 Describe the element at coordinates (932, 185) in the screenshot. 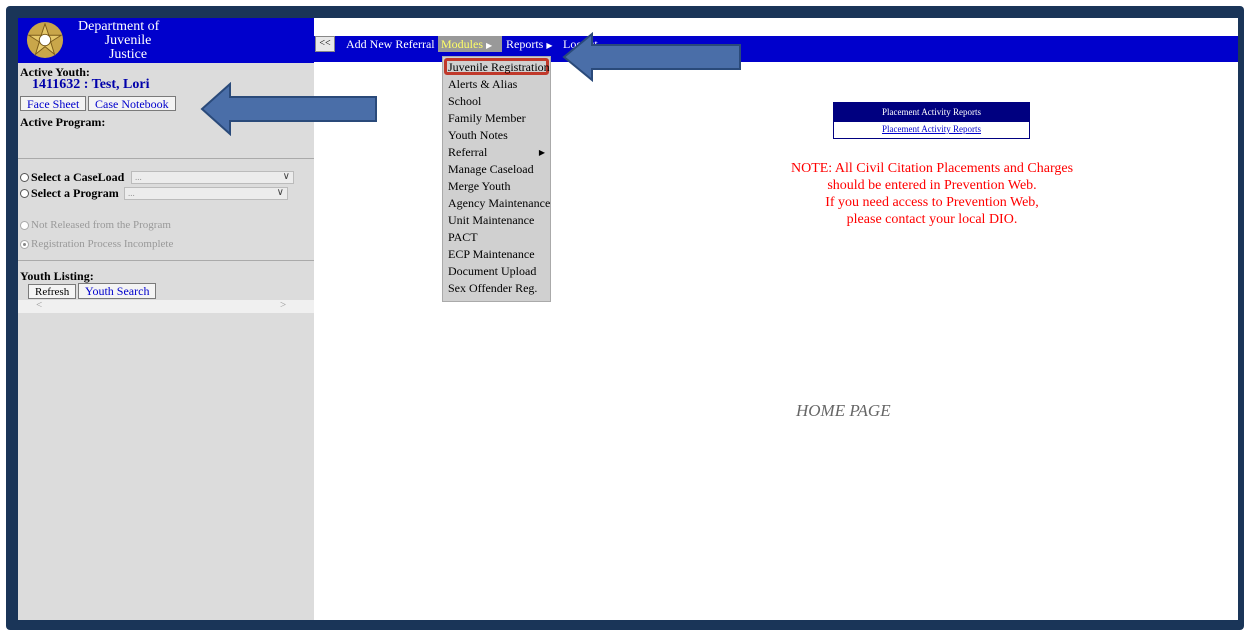

I see `notice-line: should be entered in Prevention Web.` at that location.